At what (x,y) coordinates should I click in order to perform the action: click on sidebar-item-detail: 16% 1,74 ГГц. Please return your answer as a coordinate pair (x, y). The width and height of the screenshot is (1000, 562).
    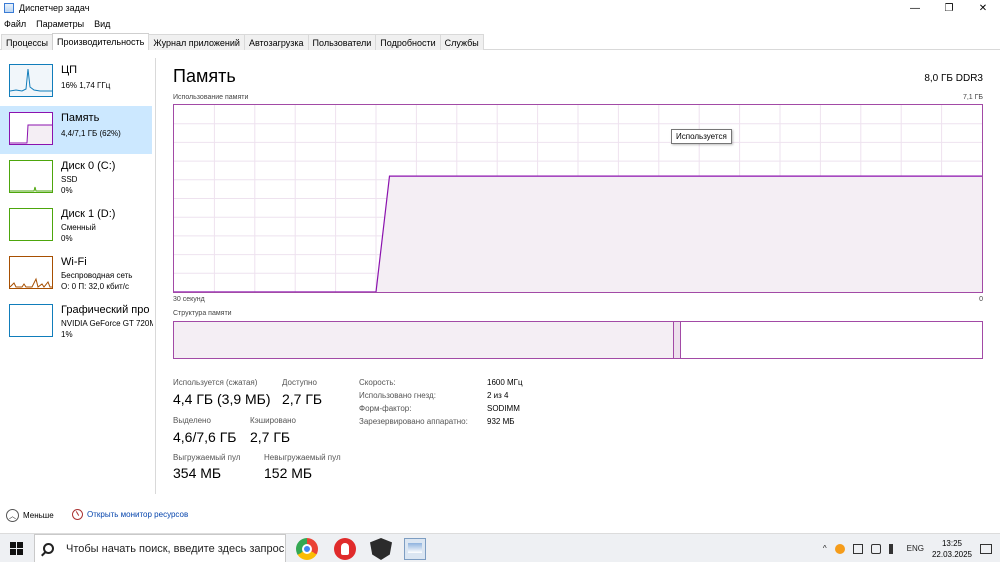
    Looking at the image, I should click on (86, 85).